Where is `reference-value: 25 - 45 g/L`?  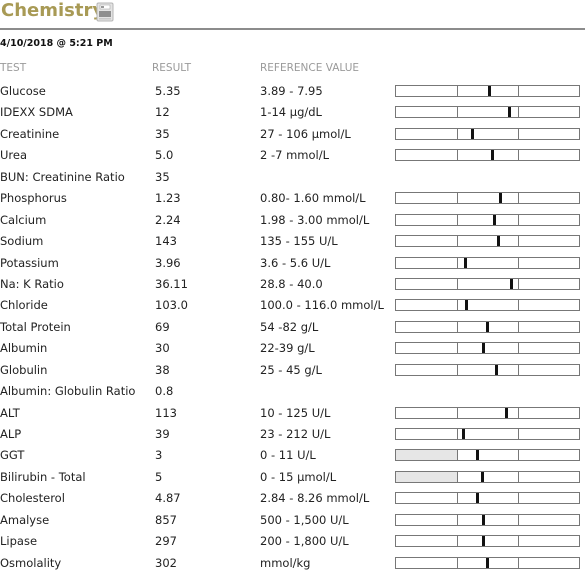 reference-value: 25 - 45 g/L is located at coordinates (291, 369).